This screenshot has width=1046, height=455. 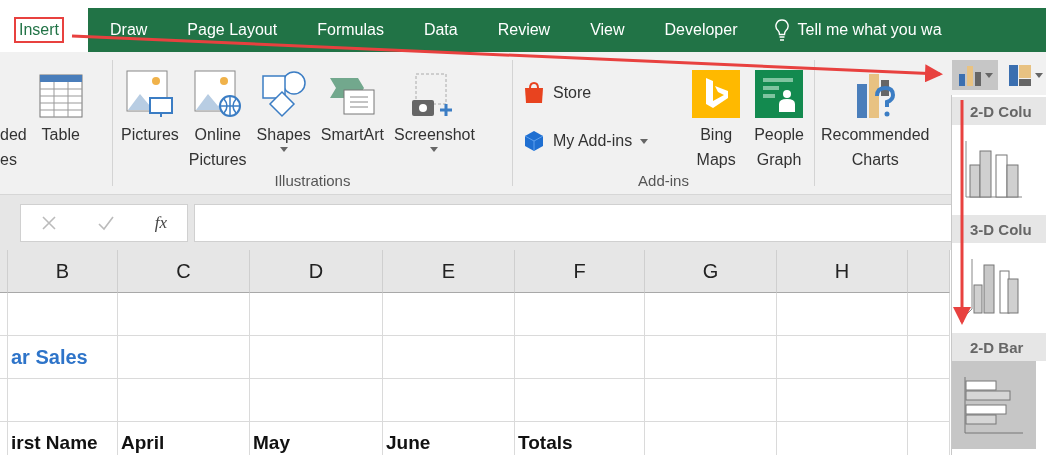 What do you see at coordinates (534, 93) in the screenshot?
I see `store-bag-icon` at bounding box center [534, 93].